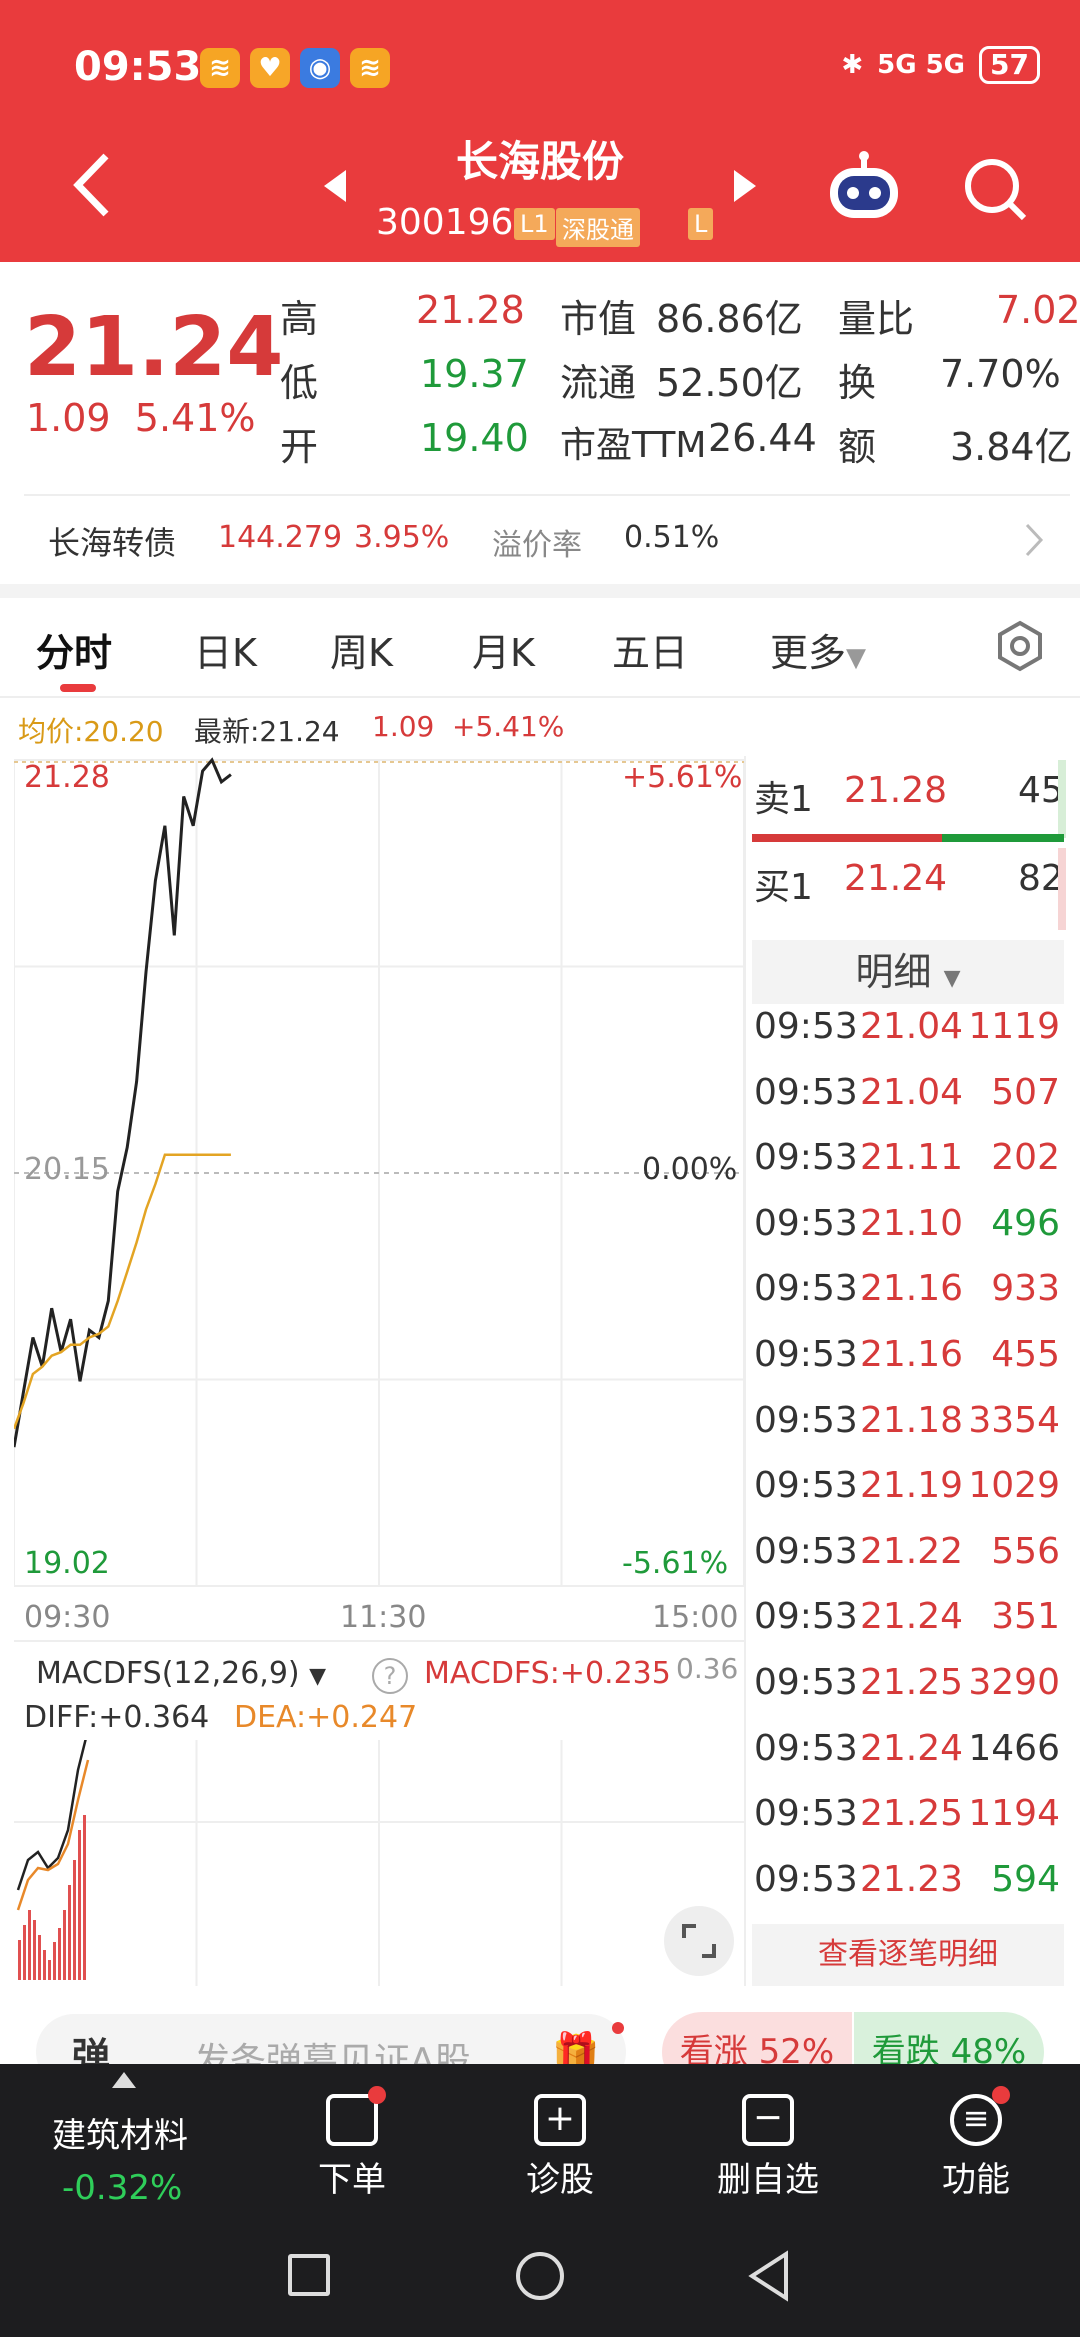 The height and width of the screenshot is (2337, 1080). I want to click on pe-label: 市盈TTM, so click(633, 445).